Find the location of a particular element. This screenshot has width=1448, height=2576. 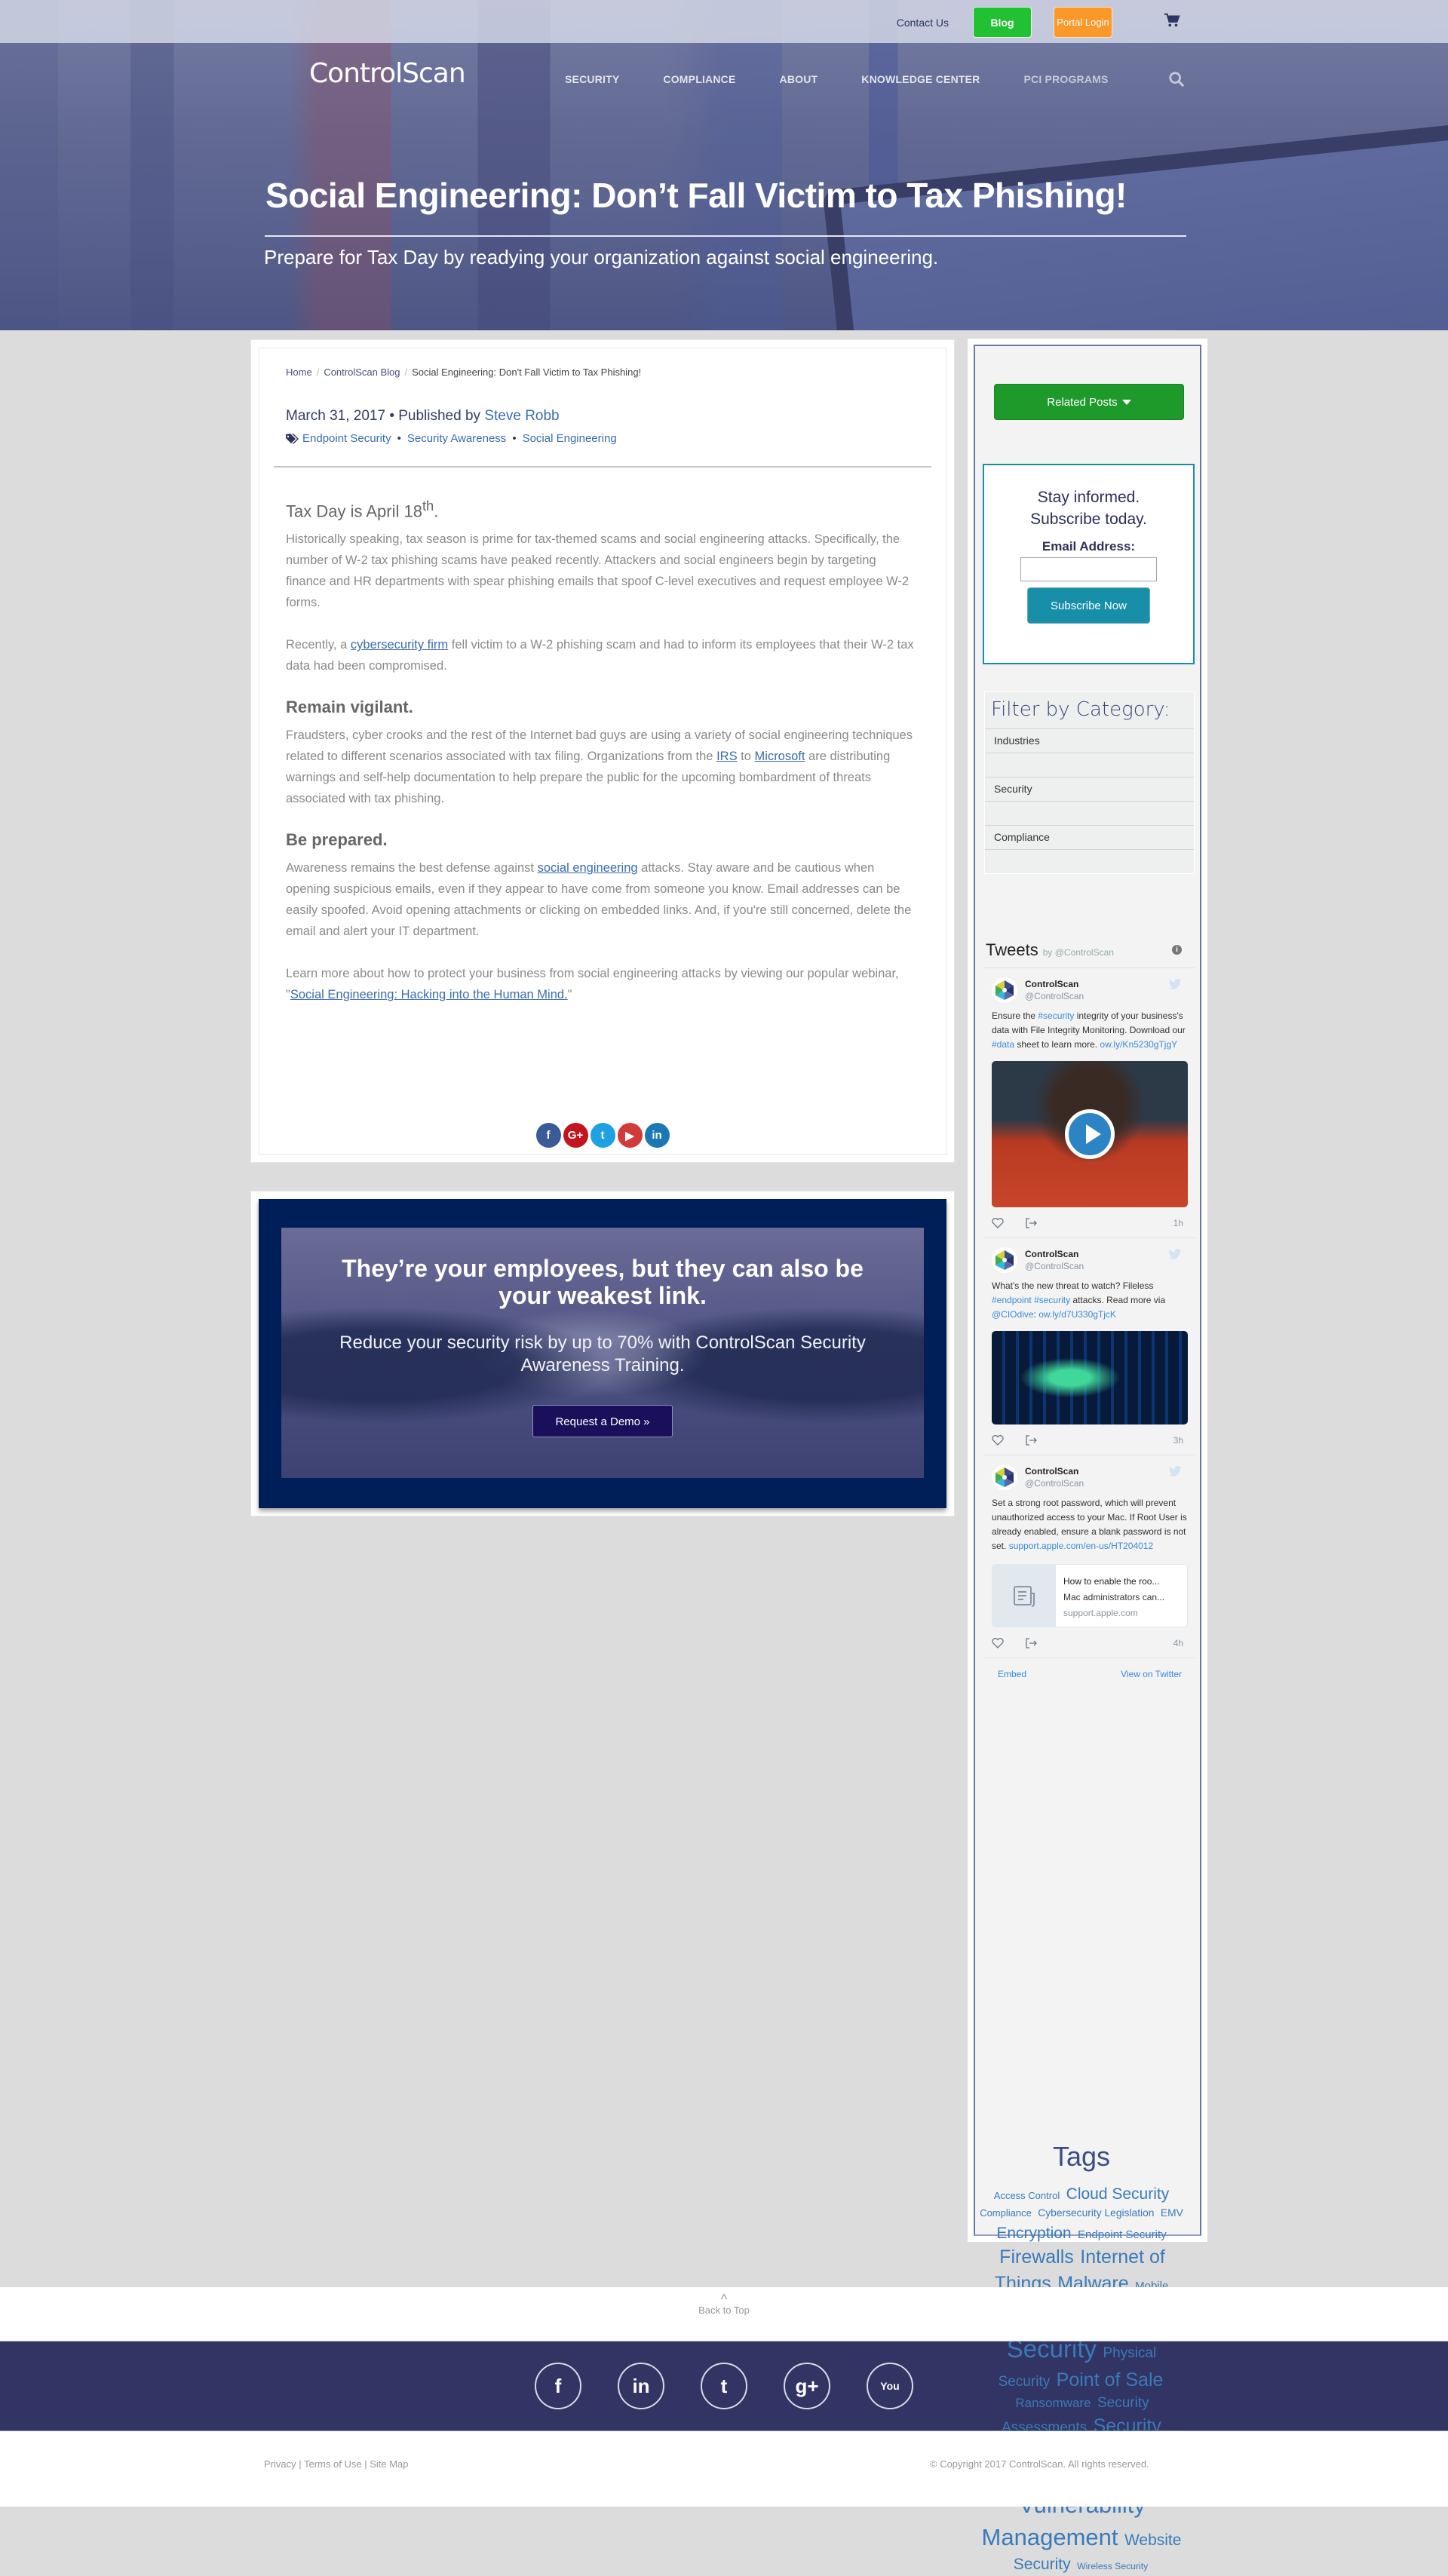

tweet-video is located at coordinates (1090, 1134).